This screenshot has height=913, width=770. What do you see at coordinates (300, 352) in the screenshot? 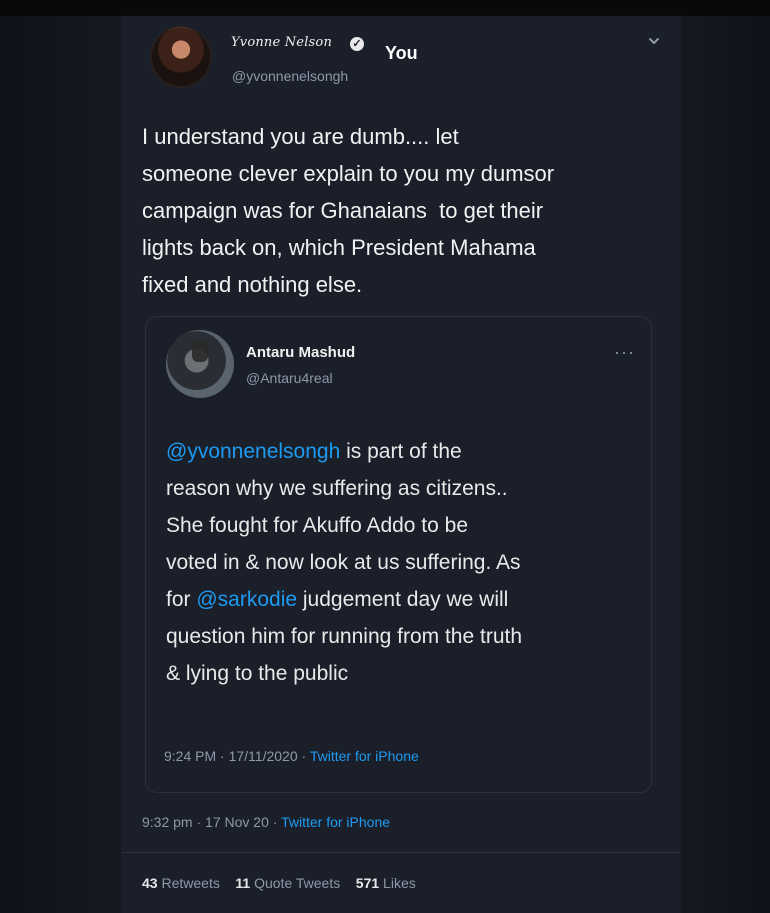
I see `quoted-author-name: Antaru Mashud` at bounding box center [300, 352].